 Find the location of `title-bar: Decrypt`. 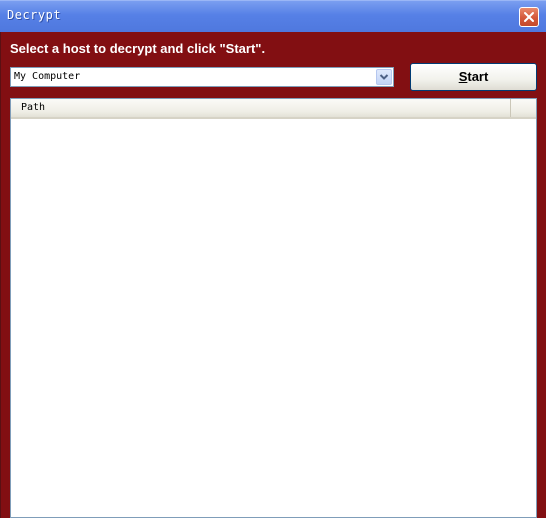

title-bar: Decrypt is located at coordinates (273, 16).